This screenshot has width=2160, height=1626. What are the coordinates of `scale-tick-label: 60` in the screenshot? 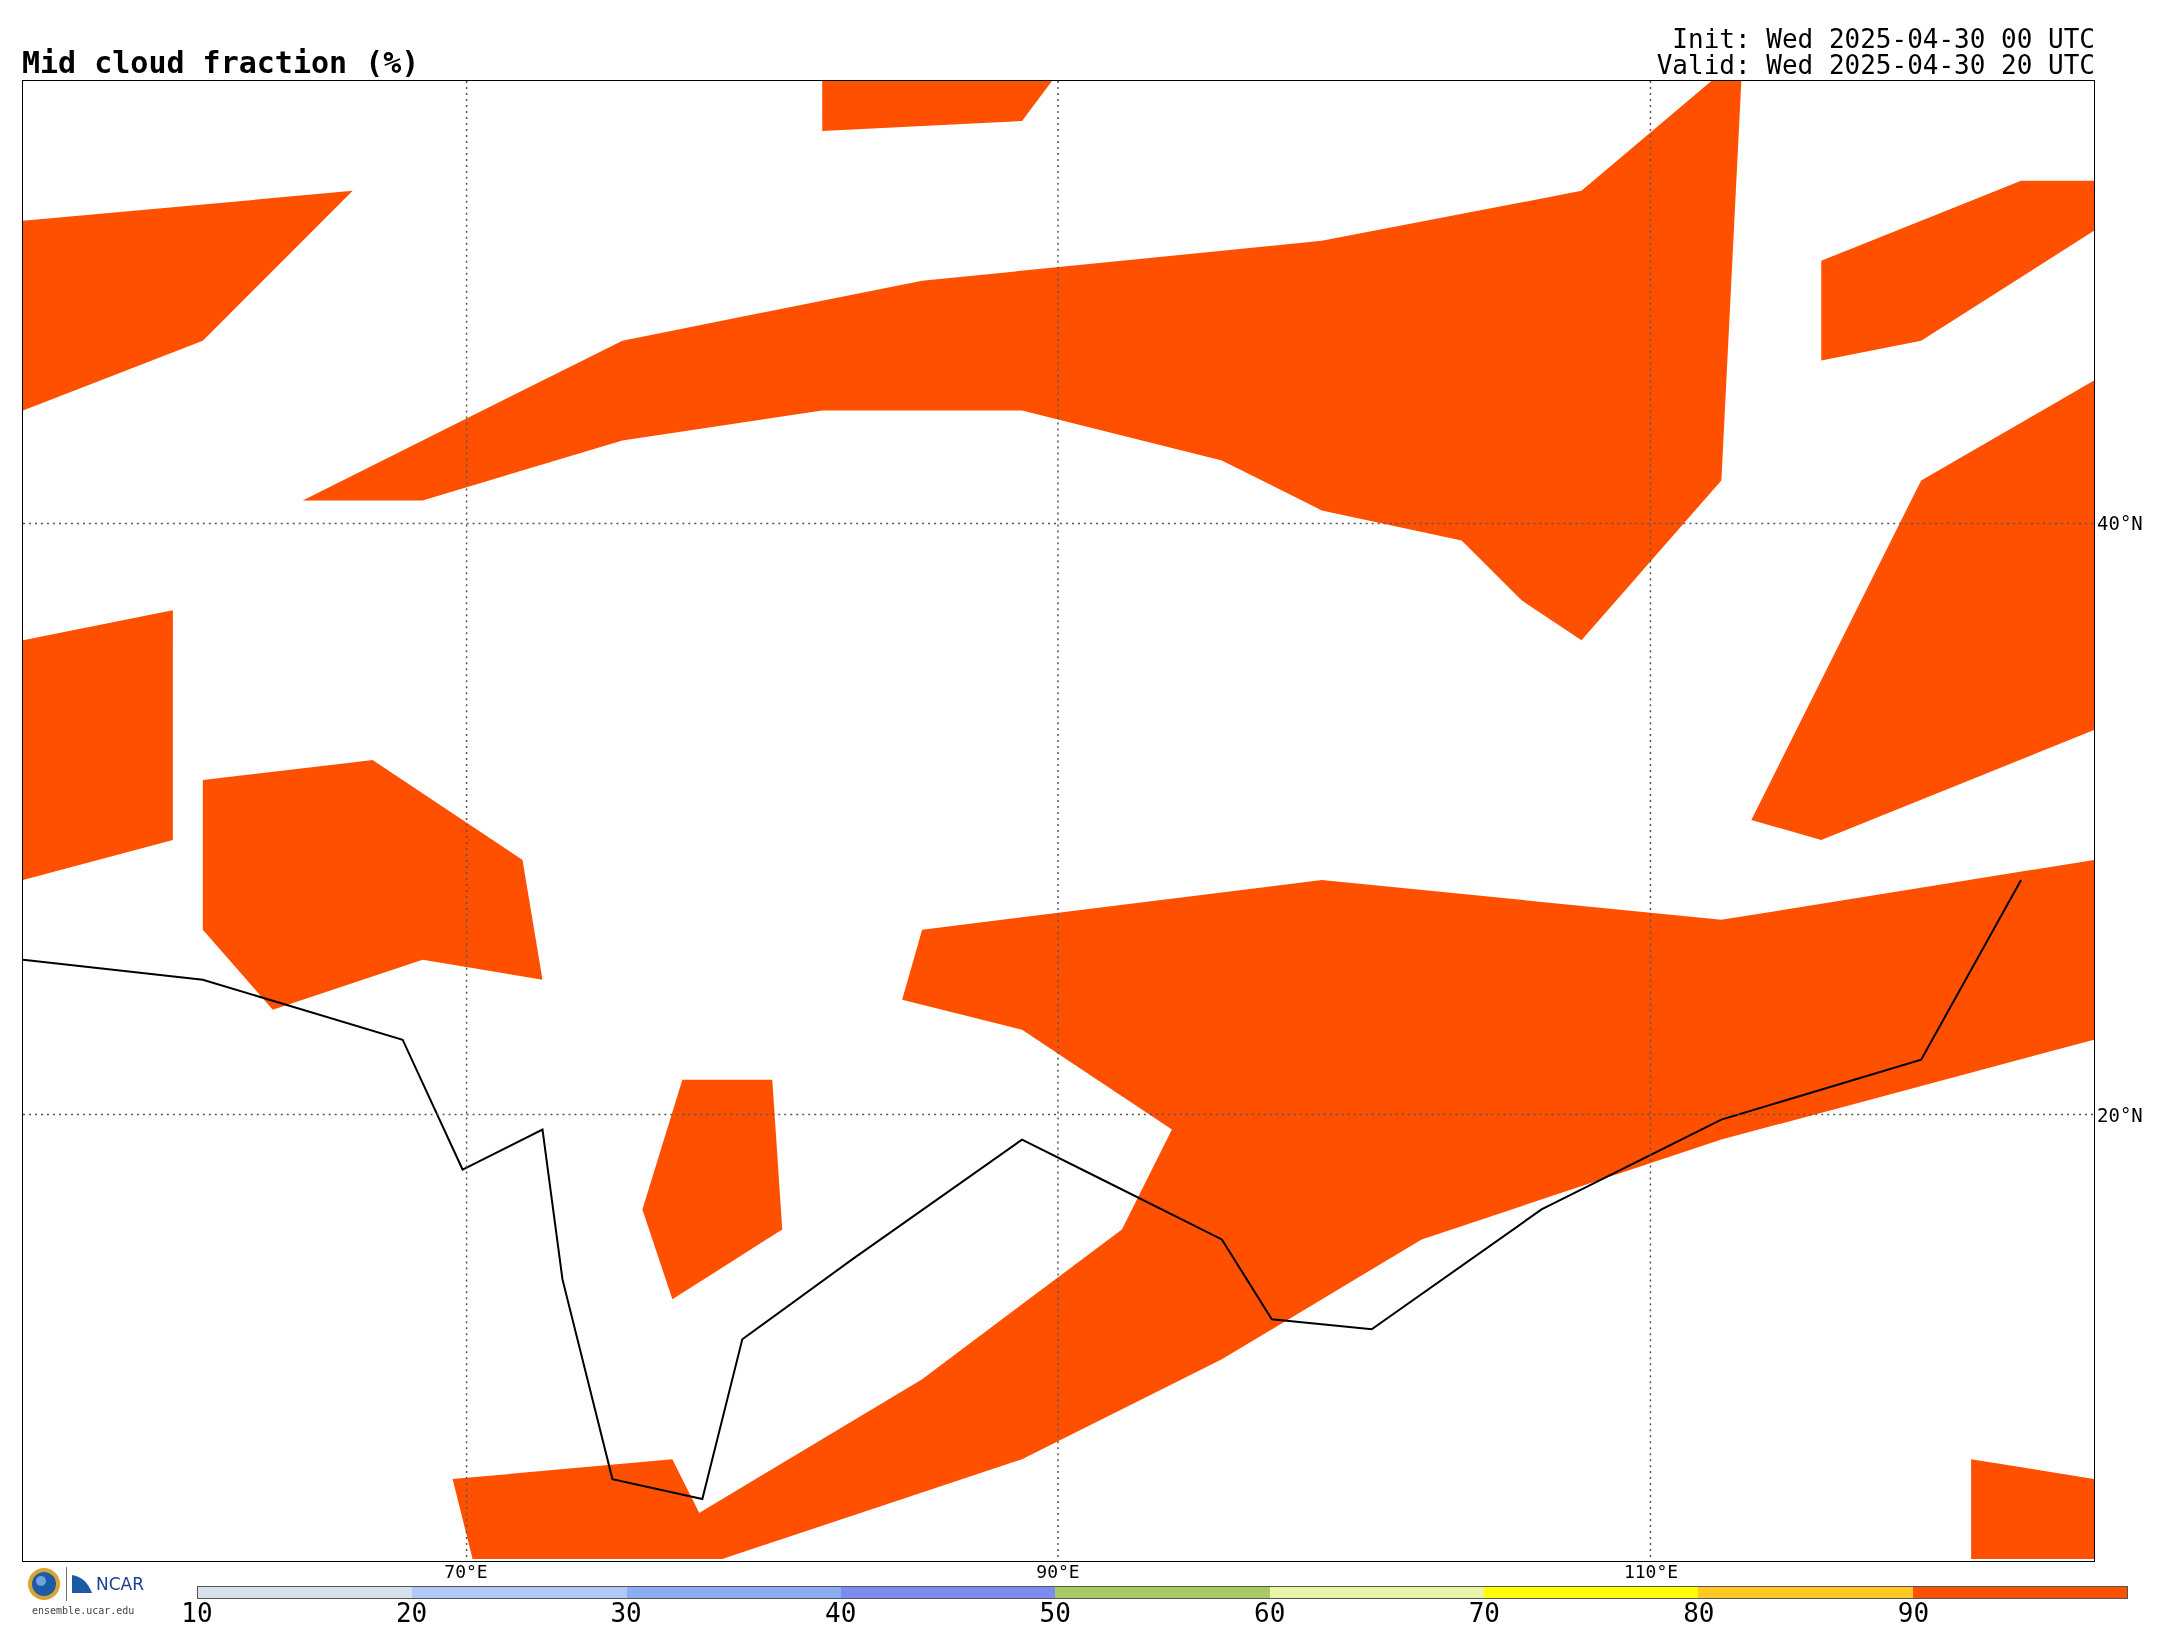 It's located at (1270, 1613).